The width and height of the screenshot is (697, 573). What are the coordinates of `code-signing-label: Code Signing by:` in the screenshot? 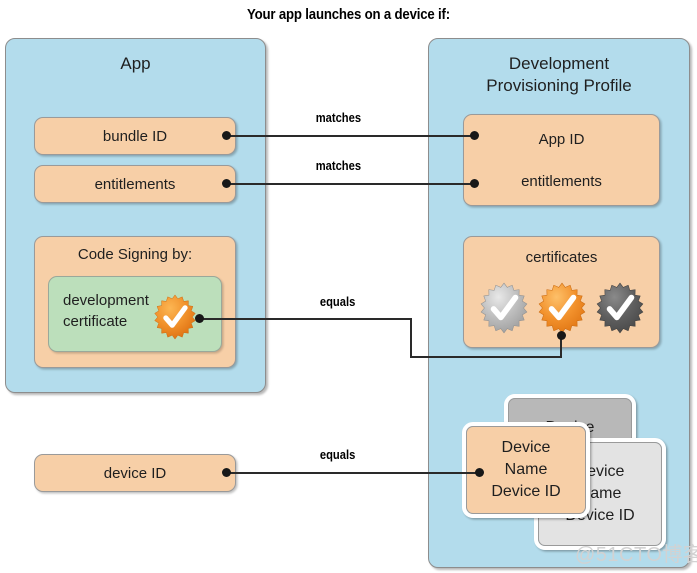 It's located at (135, 254).